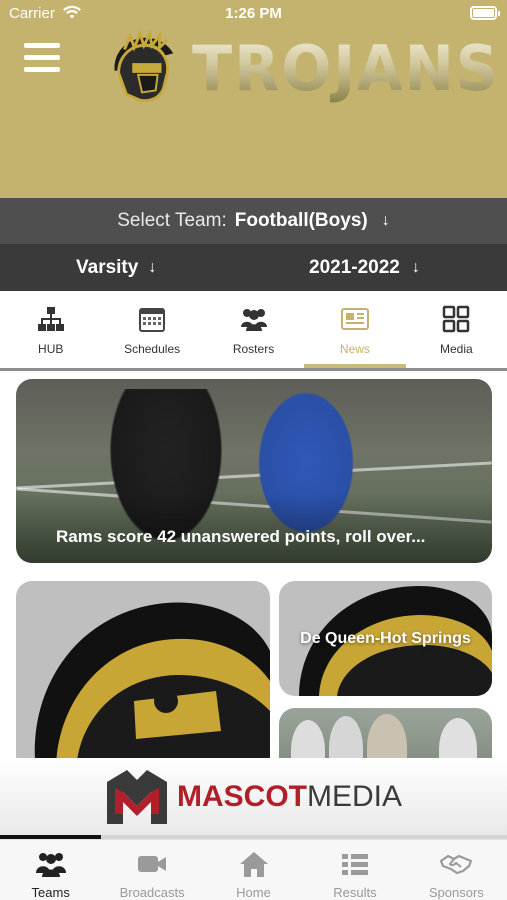  Describe the element at coordinates (354, 864) in the screenshot. I see `list-icon` at that location.